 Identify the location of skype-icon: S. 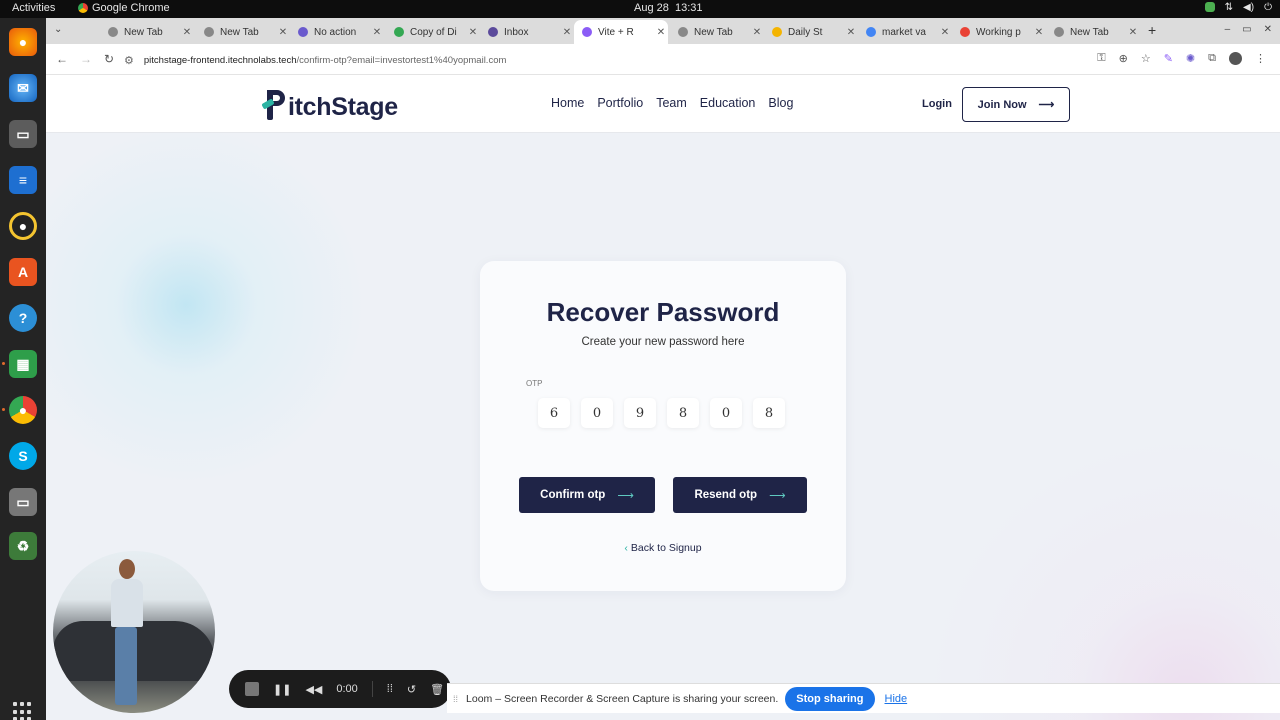
(23, 456).